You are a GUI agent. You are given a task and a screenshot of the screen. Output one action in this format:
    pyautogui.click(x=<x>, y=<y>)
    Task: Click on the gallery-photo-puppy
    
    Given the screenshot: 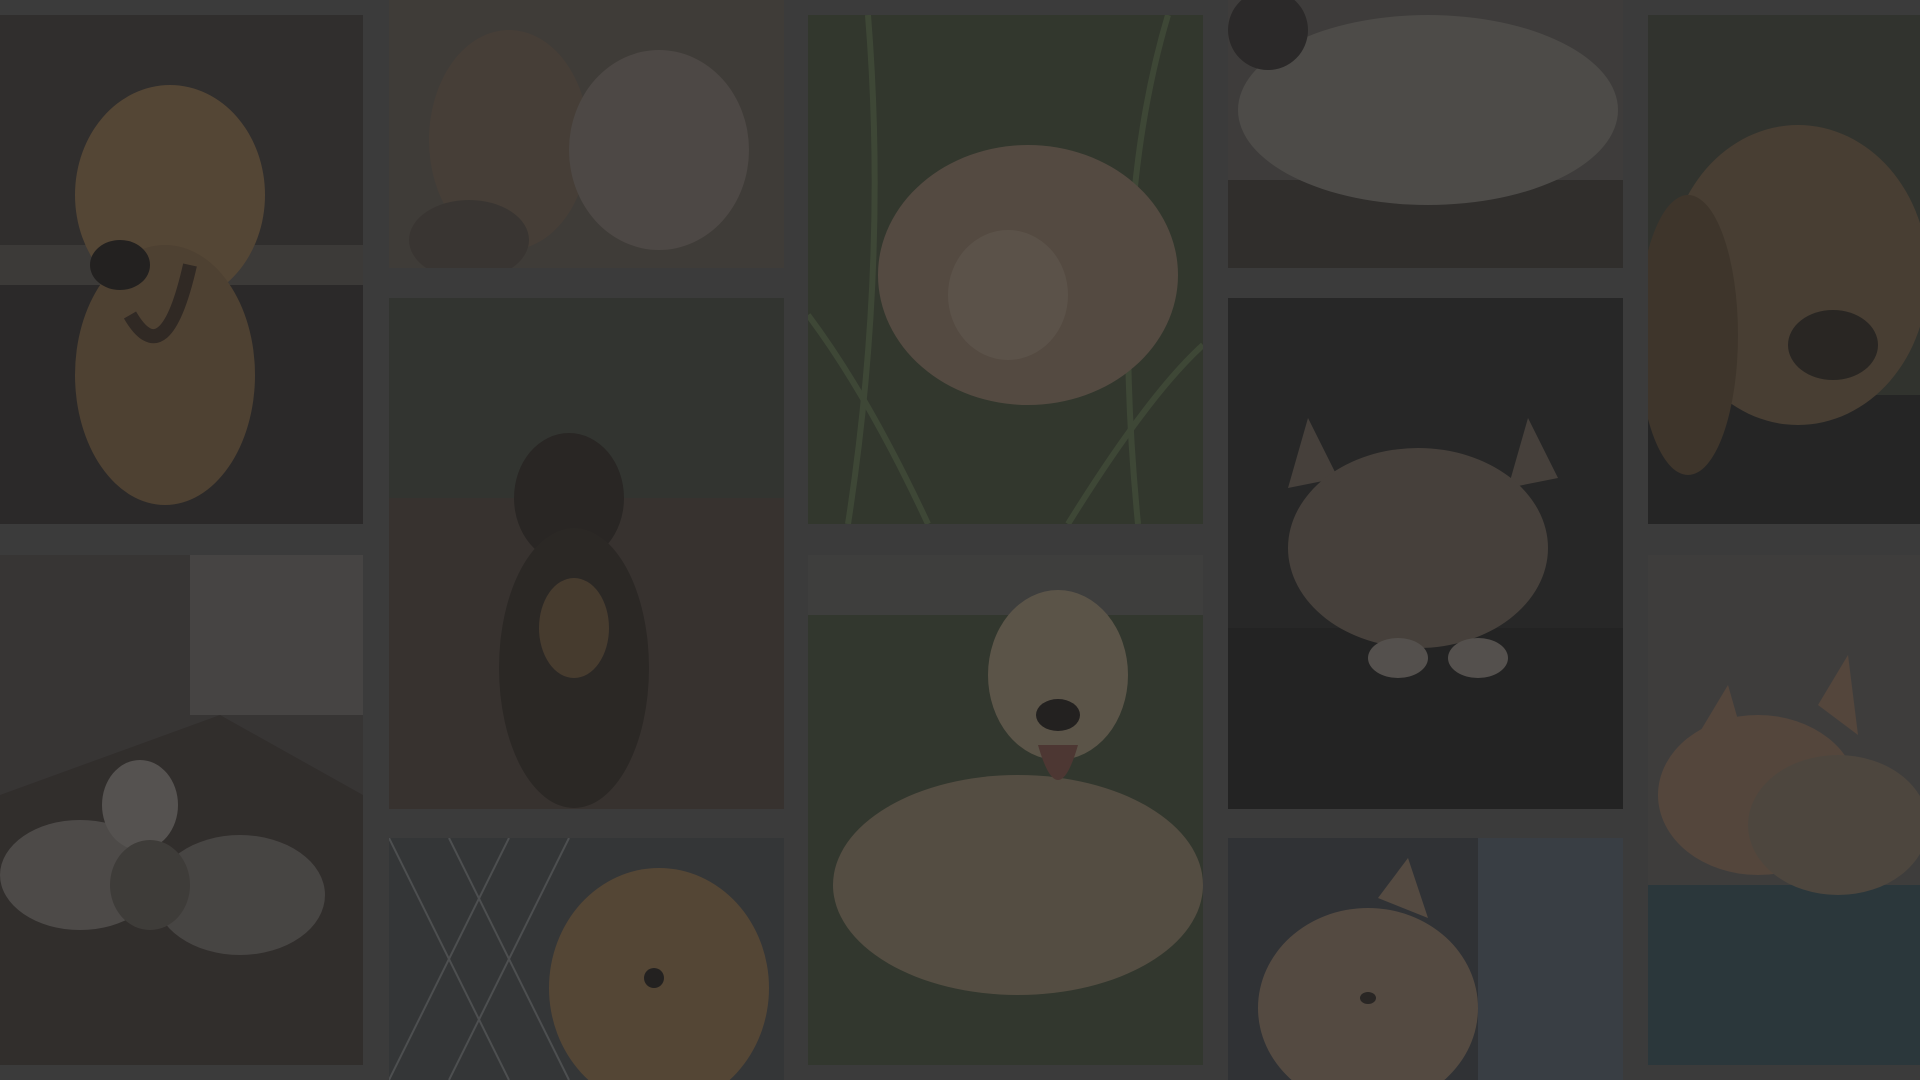 What is the action you would take?
    pyautogui.click(x=1784, y=269)
    